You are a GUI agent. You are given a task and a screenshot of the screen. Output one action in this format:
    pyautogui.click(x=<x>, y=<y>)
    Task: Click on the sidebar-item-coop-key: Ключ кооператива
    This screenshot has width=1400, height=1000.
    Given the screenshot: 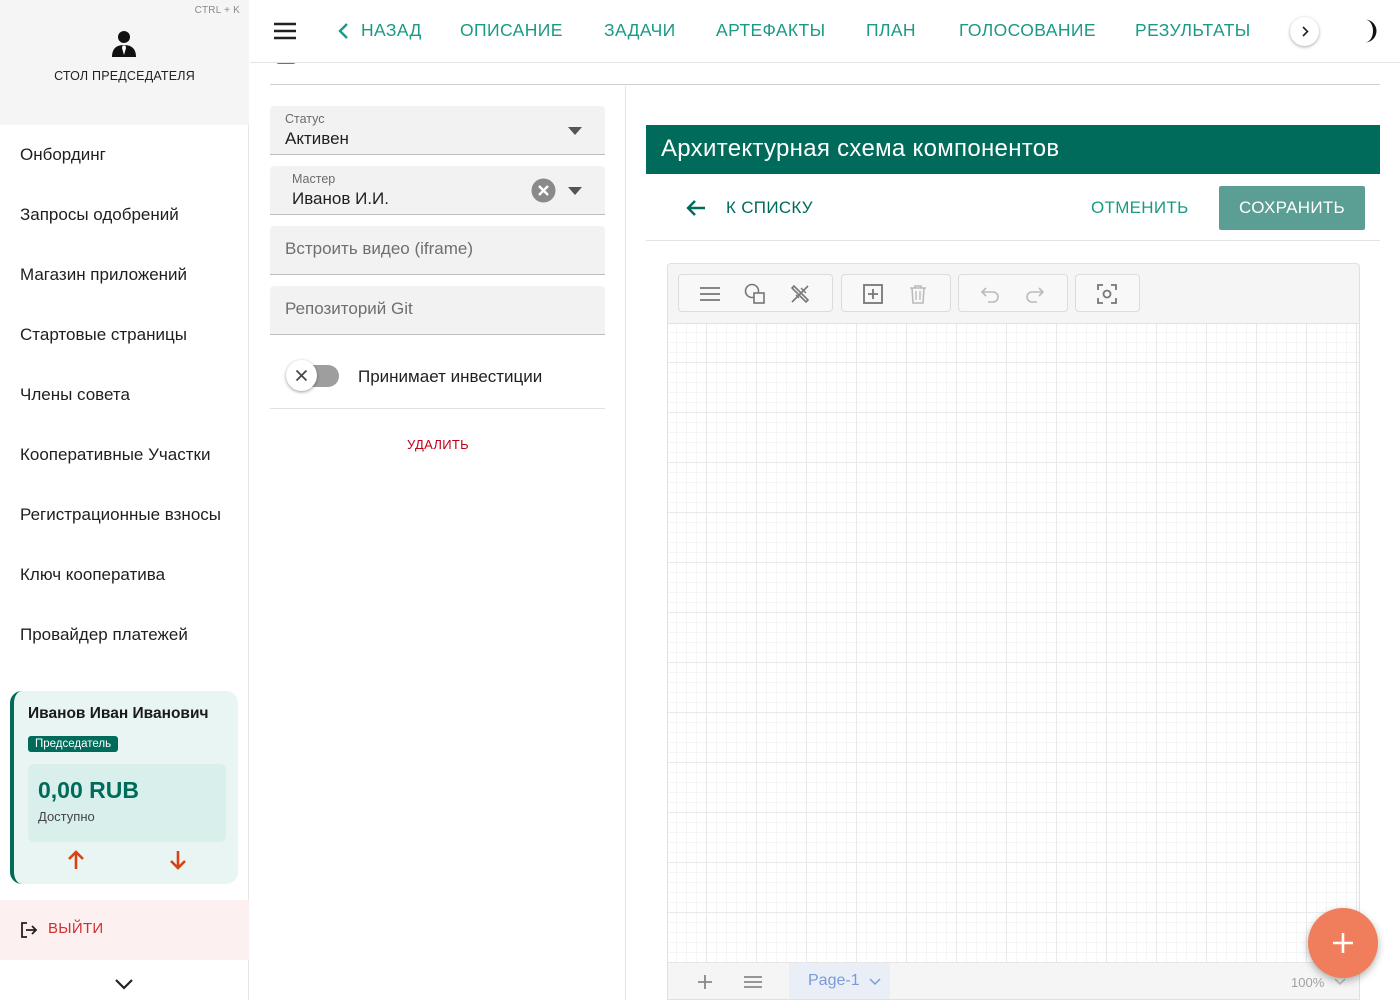 What is the action you would take?
    pyautogui.click(x=124, y=575)
    